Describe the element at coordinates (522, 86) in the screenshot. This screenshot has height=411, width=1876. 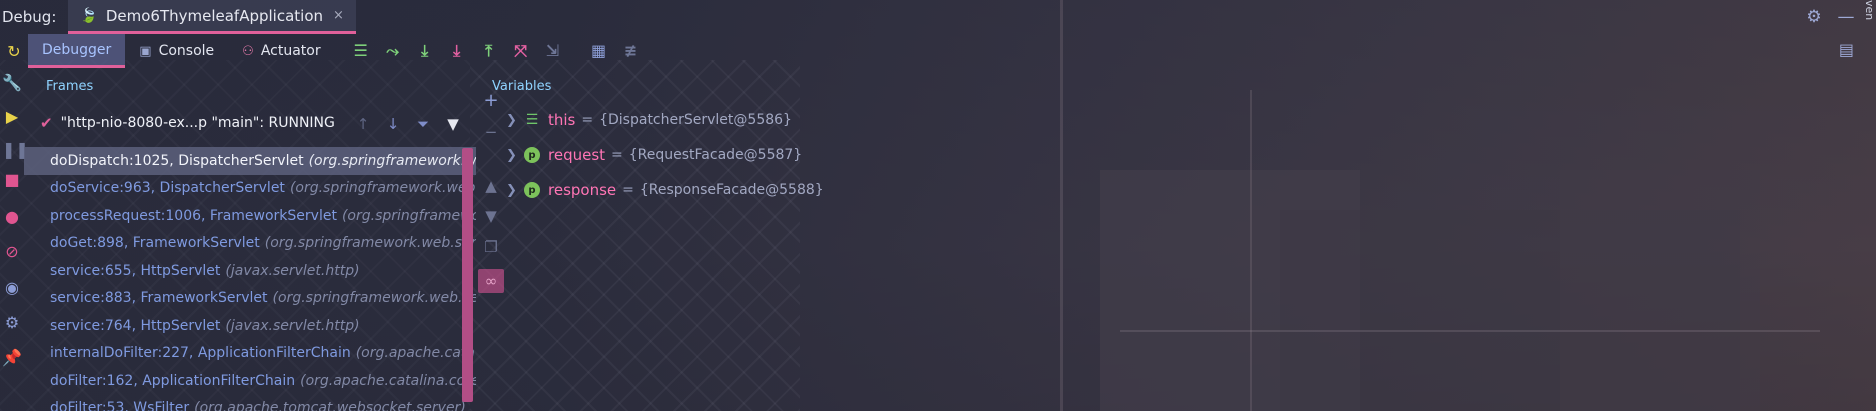
I see `variables-title: Variables` at that location.